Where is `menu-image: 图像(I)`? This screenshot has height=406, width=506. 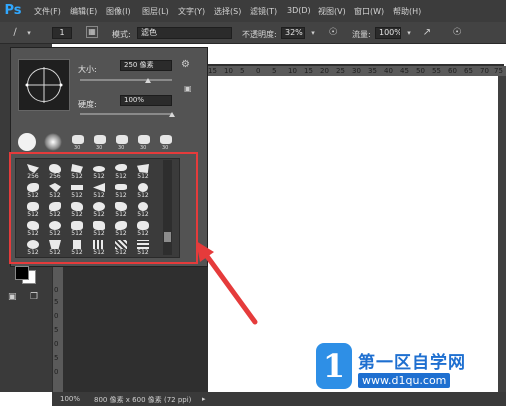 menu-image: 图像(I) is located at coordinates (118, 11).